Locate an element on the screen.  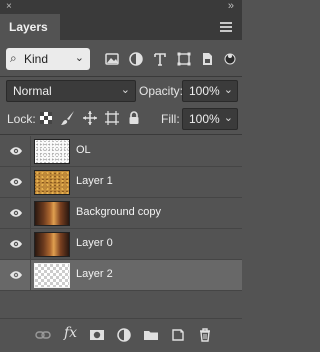
link-layers-icon is located at coordinates (43, 335).